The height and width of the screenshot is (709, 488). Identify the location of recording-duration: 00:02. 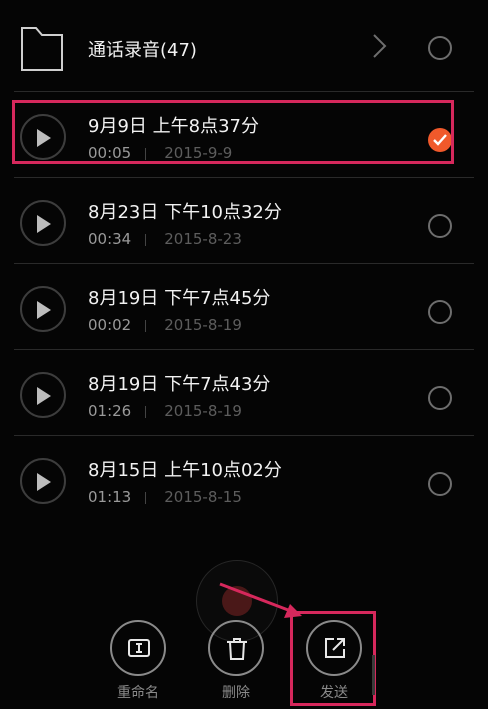
(110, 325).